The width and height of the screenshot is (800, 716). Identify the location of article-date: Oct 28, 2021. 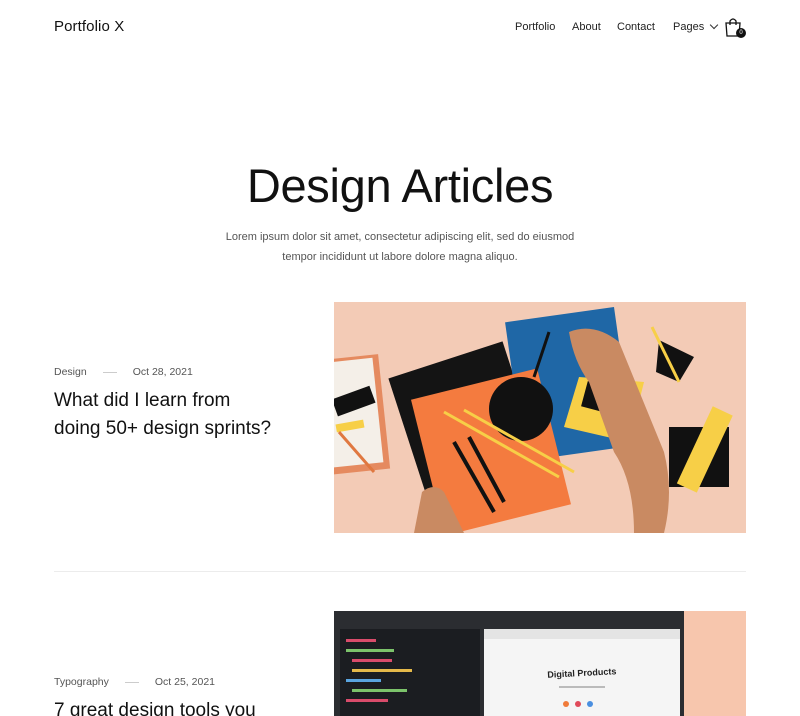
(162, 372).